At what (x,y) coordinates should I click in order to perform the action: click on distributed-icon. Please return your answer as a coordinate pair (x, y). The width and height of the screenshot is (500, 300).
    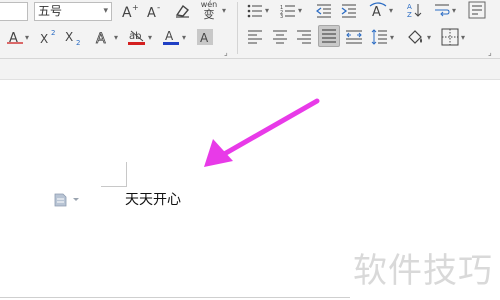
    Looking at the image, I should click on (354, 37).